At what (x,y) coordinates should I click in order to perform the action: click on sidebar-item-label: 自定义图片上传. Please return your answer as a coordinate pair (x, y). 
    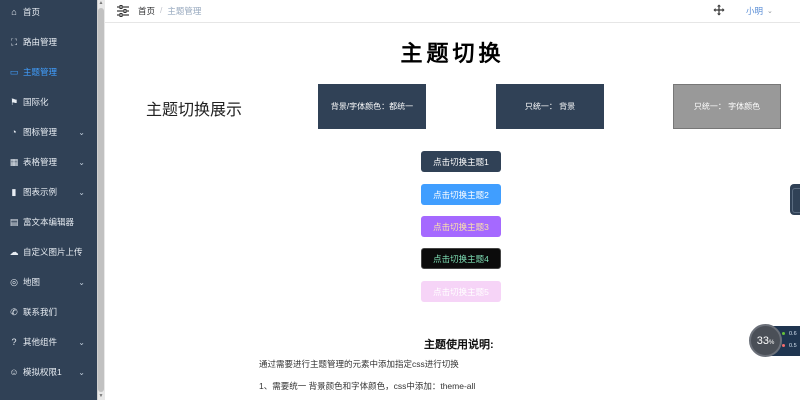
    Looking at the image, I should click on (53, 252).